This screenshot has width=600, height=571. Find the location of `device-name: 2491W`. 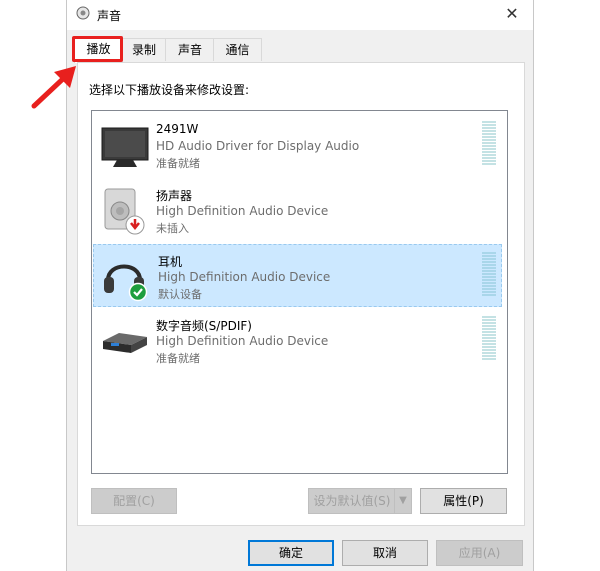

device-name: 2491W is located at coordinates (177, 129).